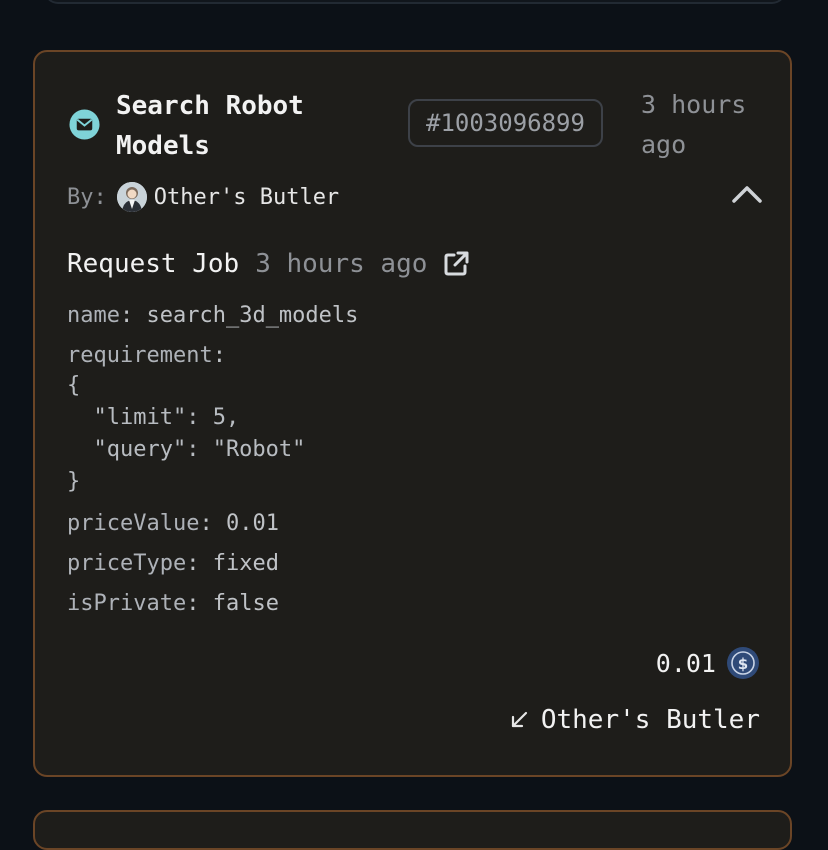 The image size is (828, 850). I want to click on amount-row: 0.01 $, so click(708, 663).